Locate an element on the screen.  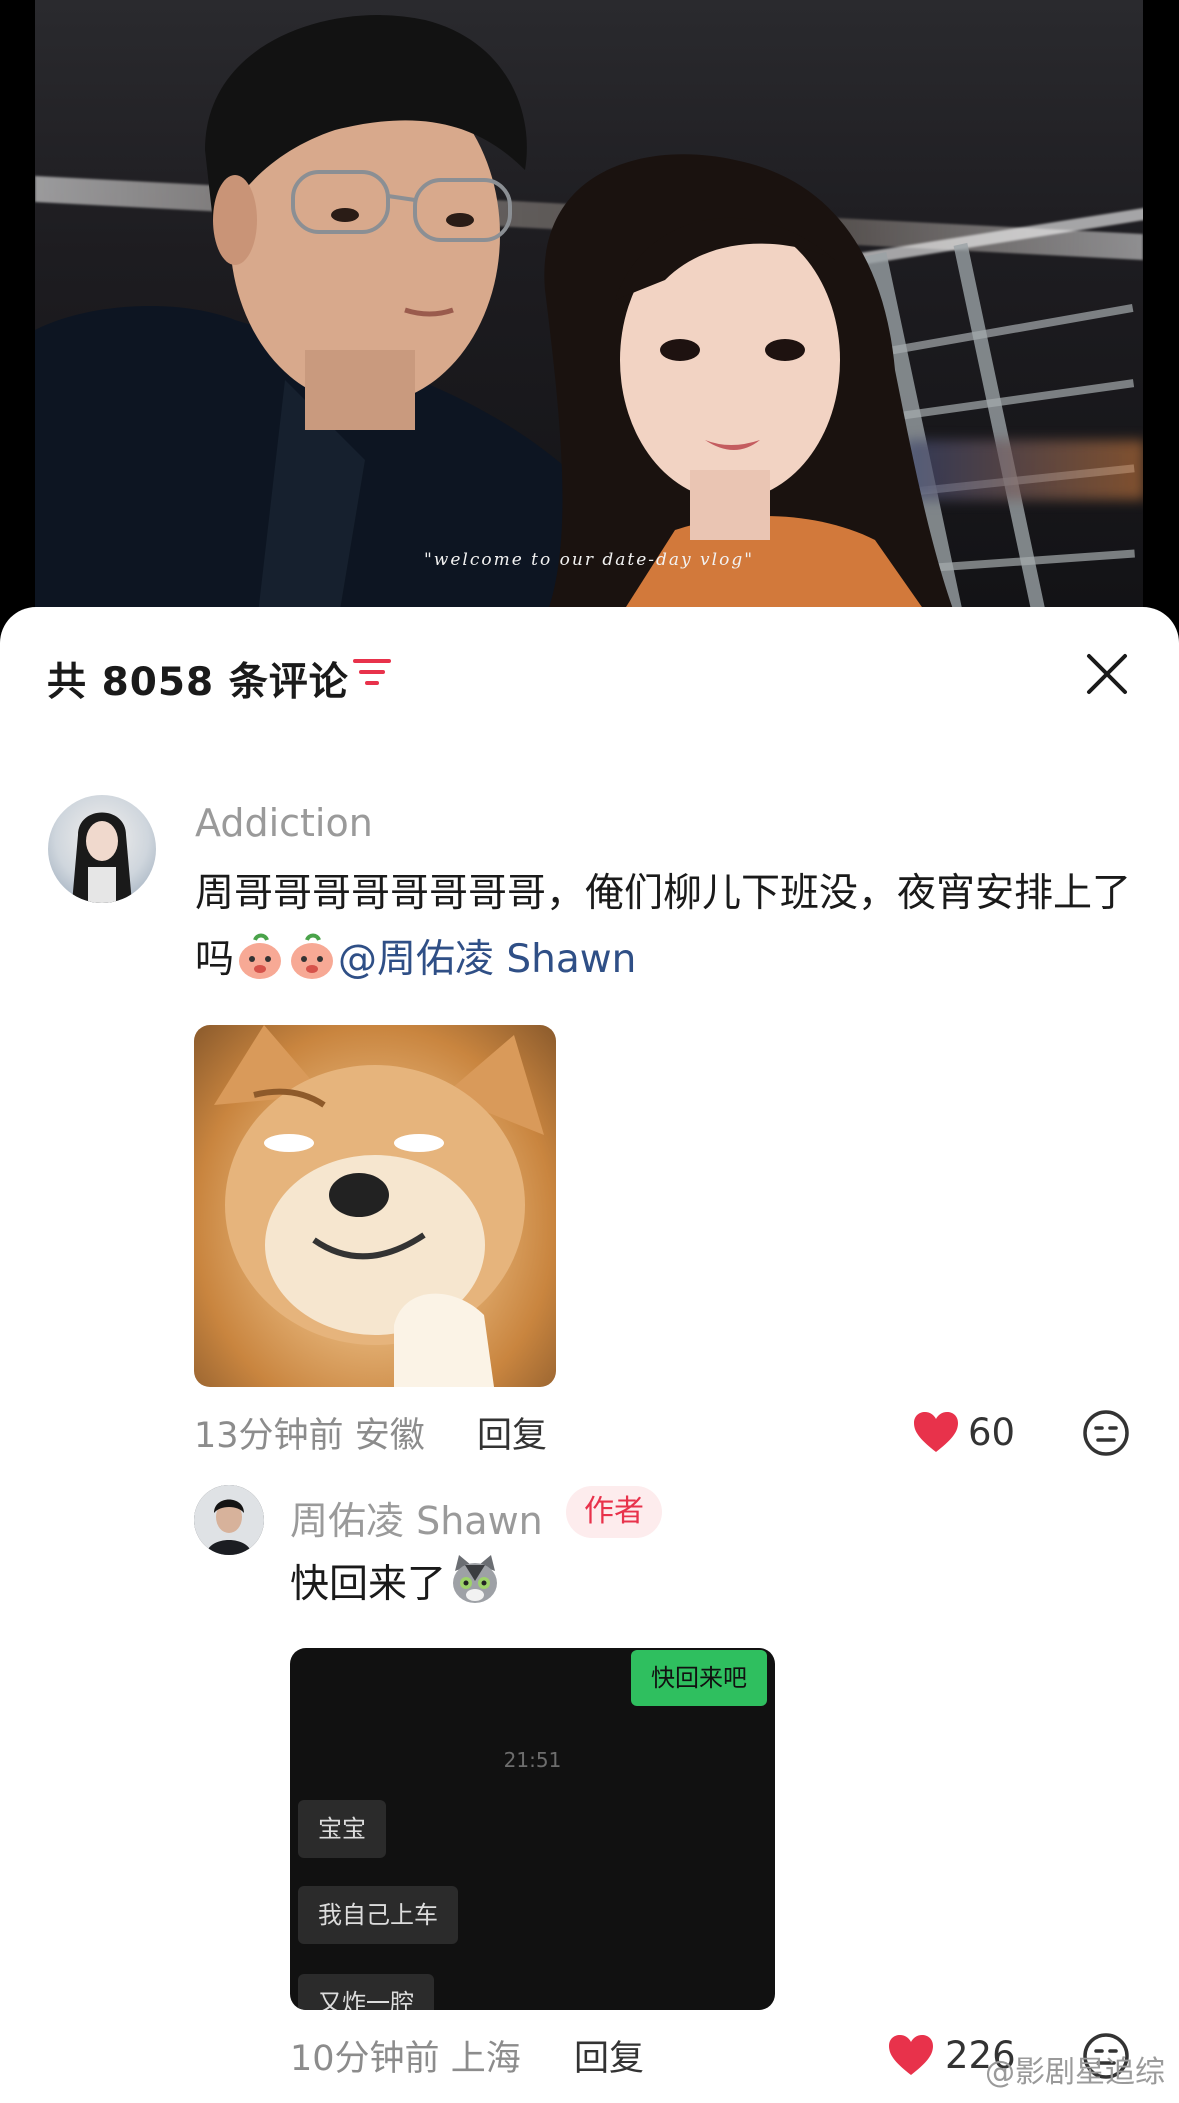
comments-header: 共 8058 条评论 is located at coordinates (589, 677).